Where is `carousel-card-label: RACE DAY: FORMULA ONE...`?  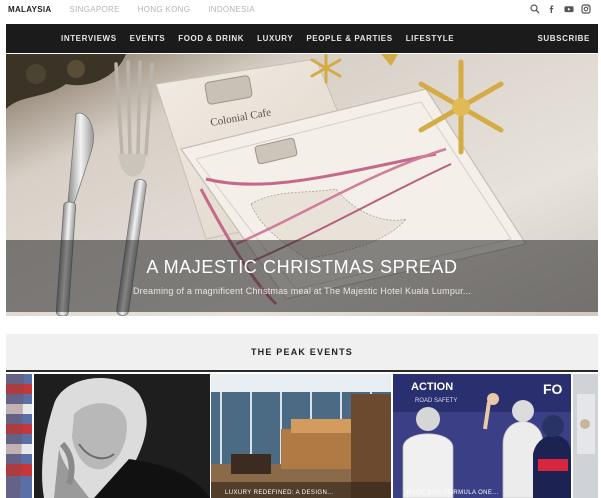
carousel-card-label: RACE DAY: FORMULA ONE... is located at coordinates (453, 493).